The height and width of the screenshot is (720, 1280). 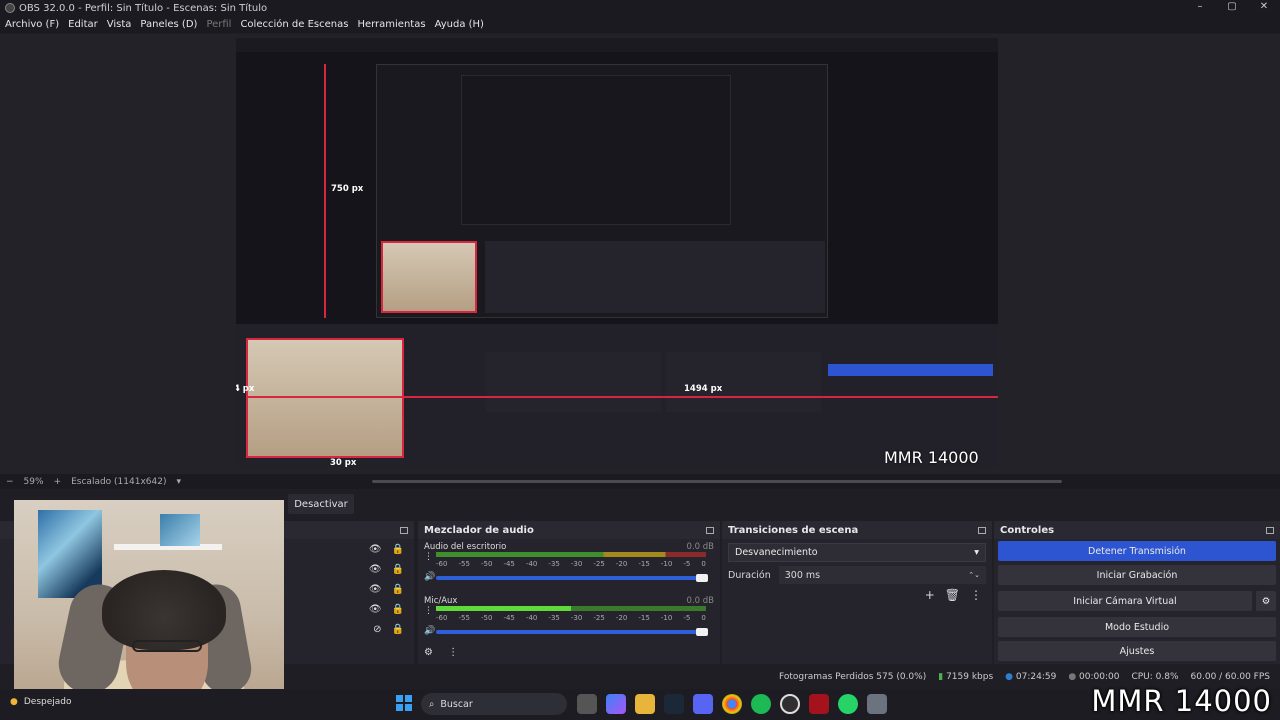 What do you see at coordinates (167, 646) in the screenshot?
I see `glasses` at bounding box center [167, 646].